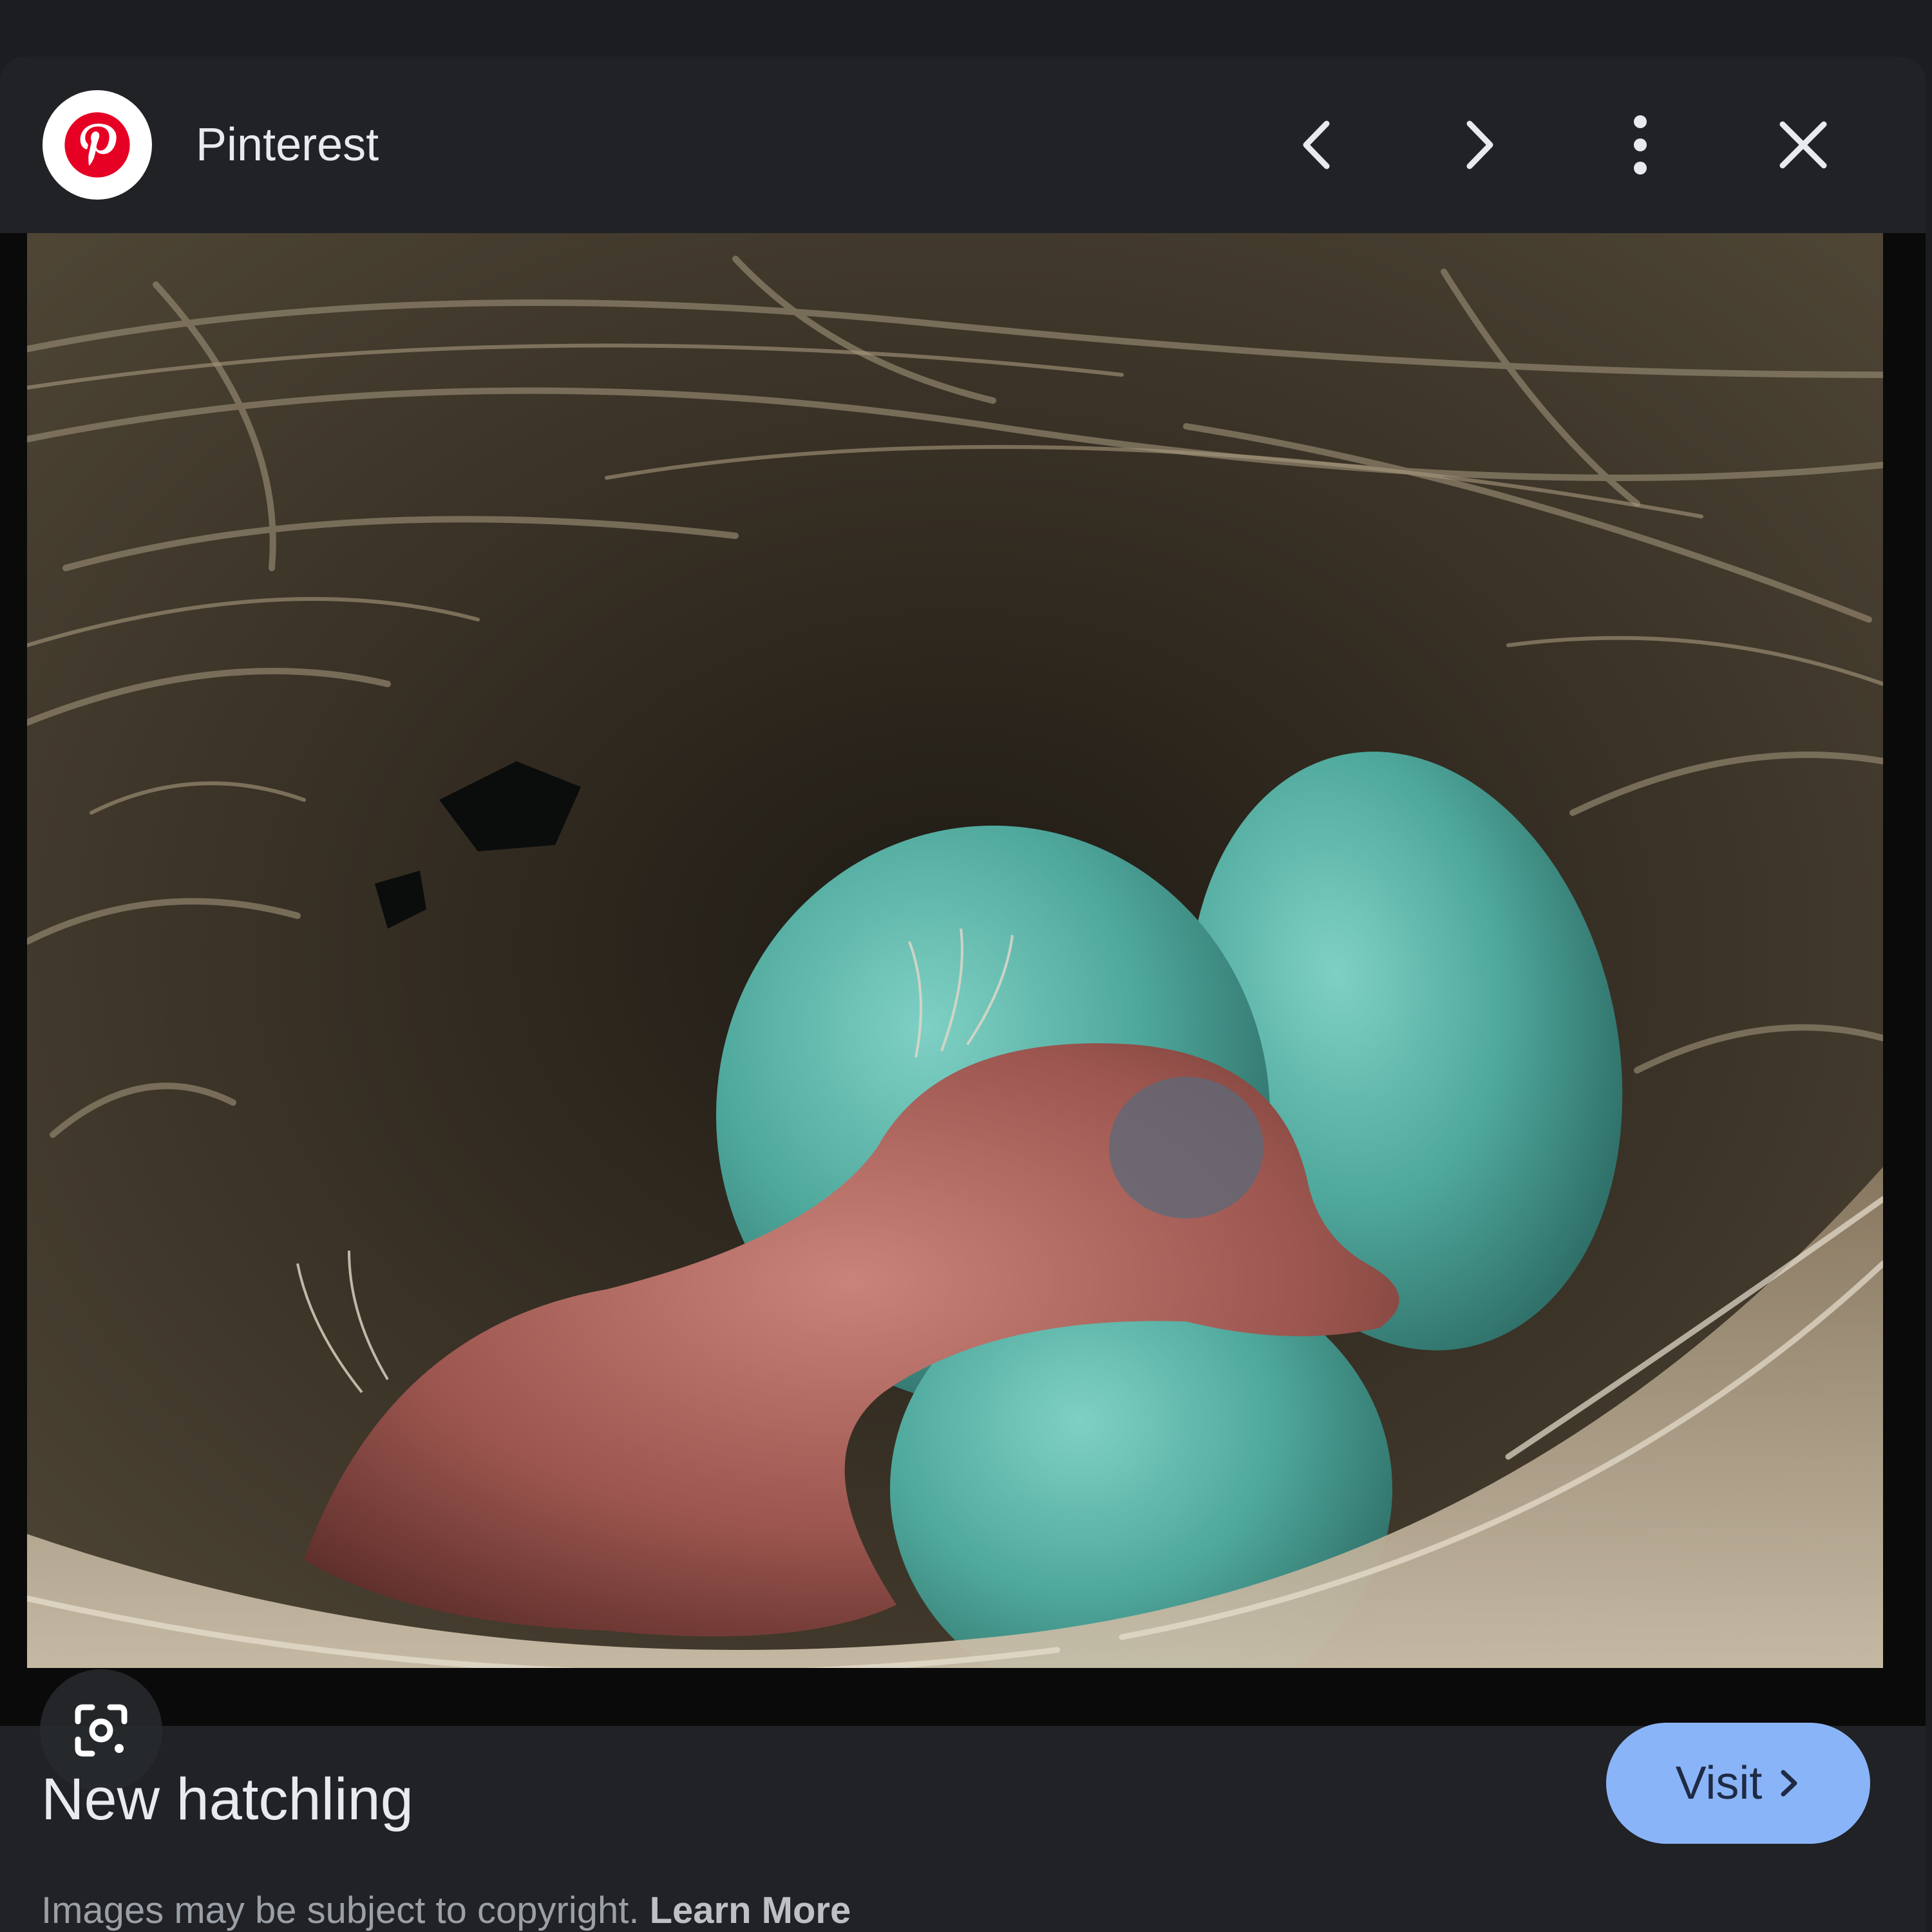  I want to click on close-icon, so click(1803, 145).